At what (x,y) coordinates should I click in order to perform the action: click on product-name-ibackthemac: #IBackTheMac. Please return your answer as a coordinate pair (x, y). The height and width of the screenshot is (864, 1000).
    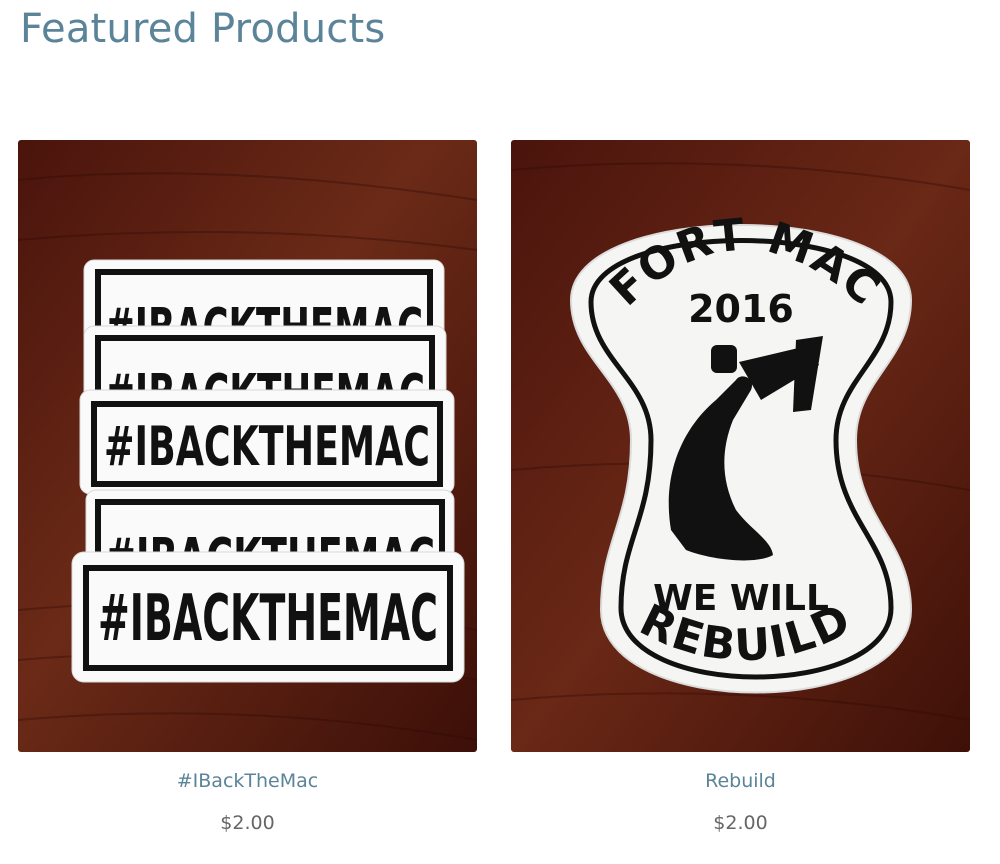
    Looking at the image, I should click on (247, 781).